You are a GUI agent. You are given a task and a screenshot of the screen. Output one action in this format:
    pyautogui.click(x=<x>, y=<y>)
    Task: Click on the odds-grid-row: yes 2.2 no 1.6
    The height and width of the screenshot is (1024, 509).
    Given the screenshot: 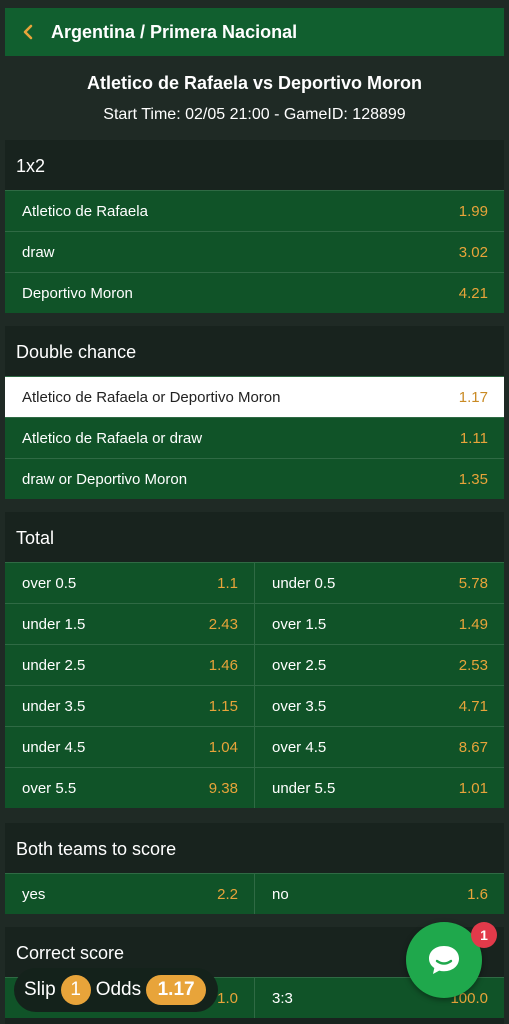 What is the action you would take?
    pyautogui.click(x=254, y=893)
    